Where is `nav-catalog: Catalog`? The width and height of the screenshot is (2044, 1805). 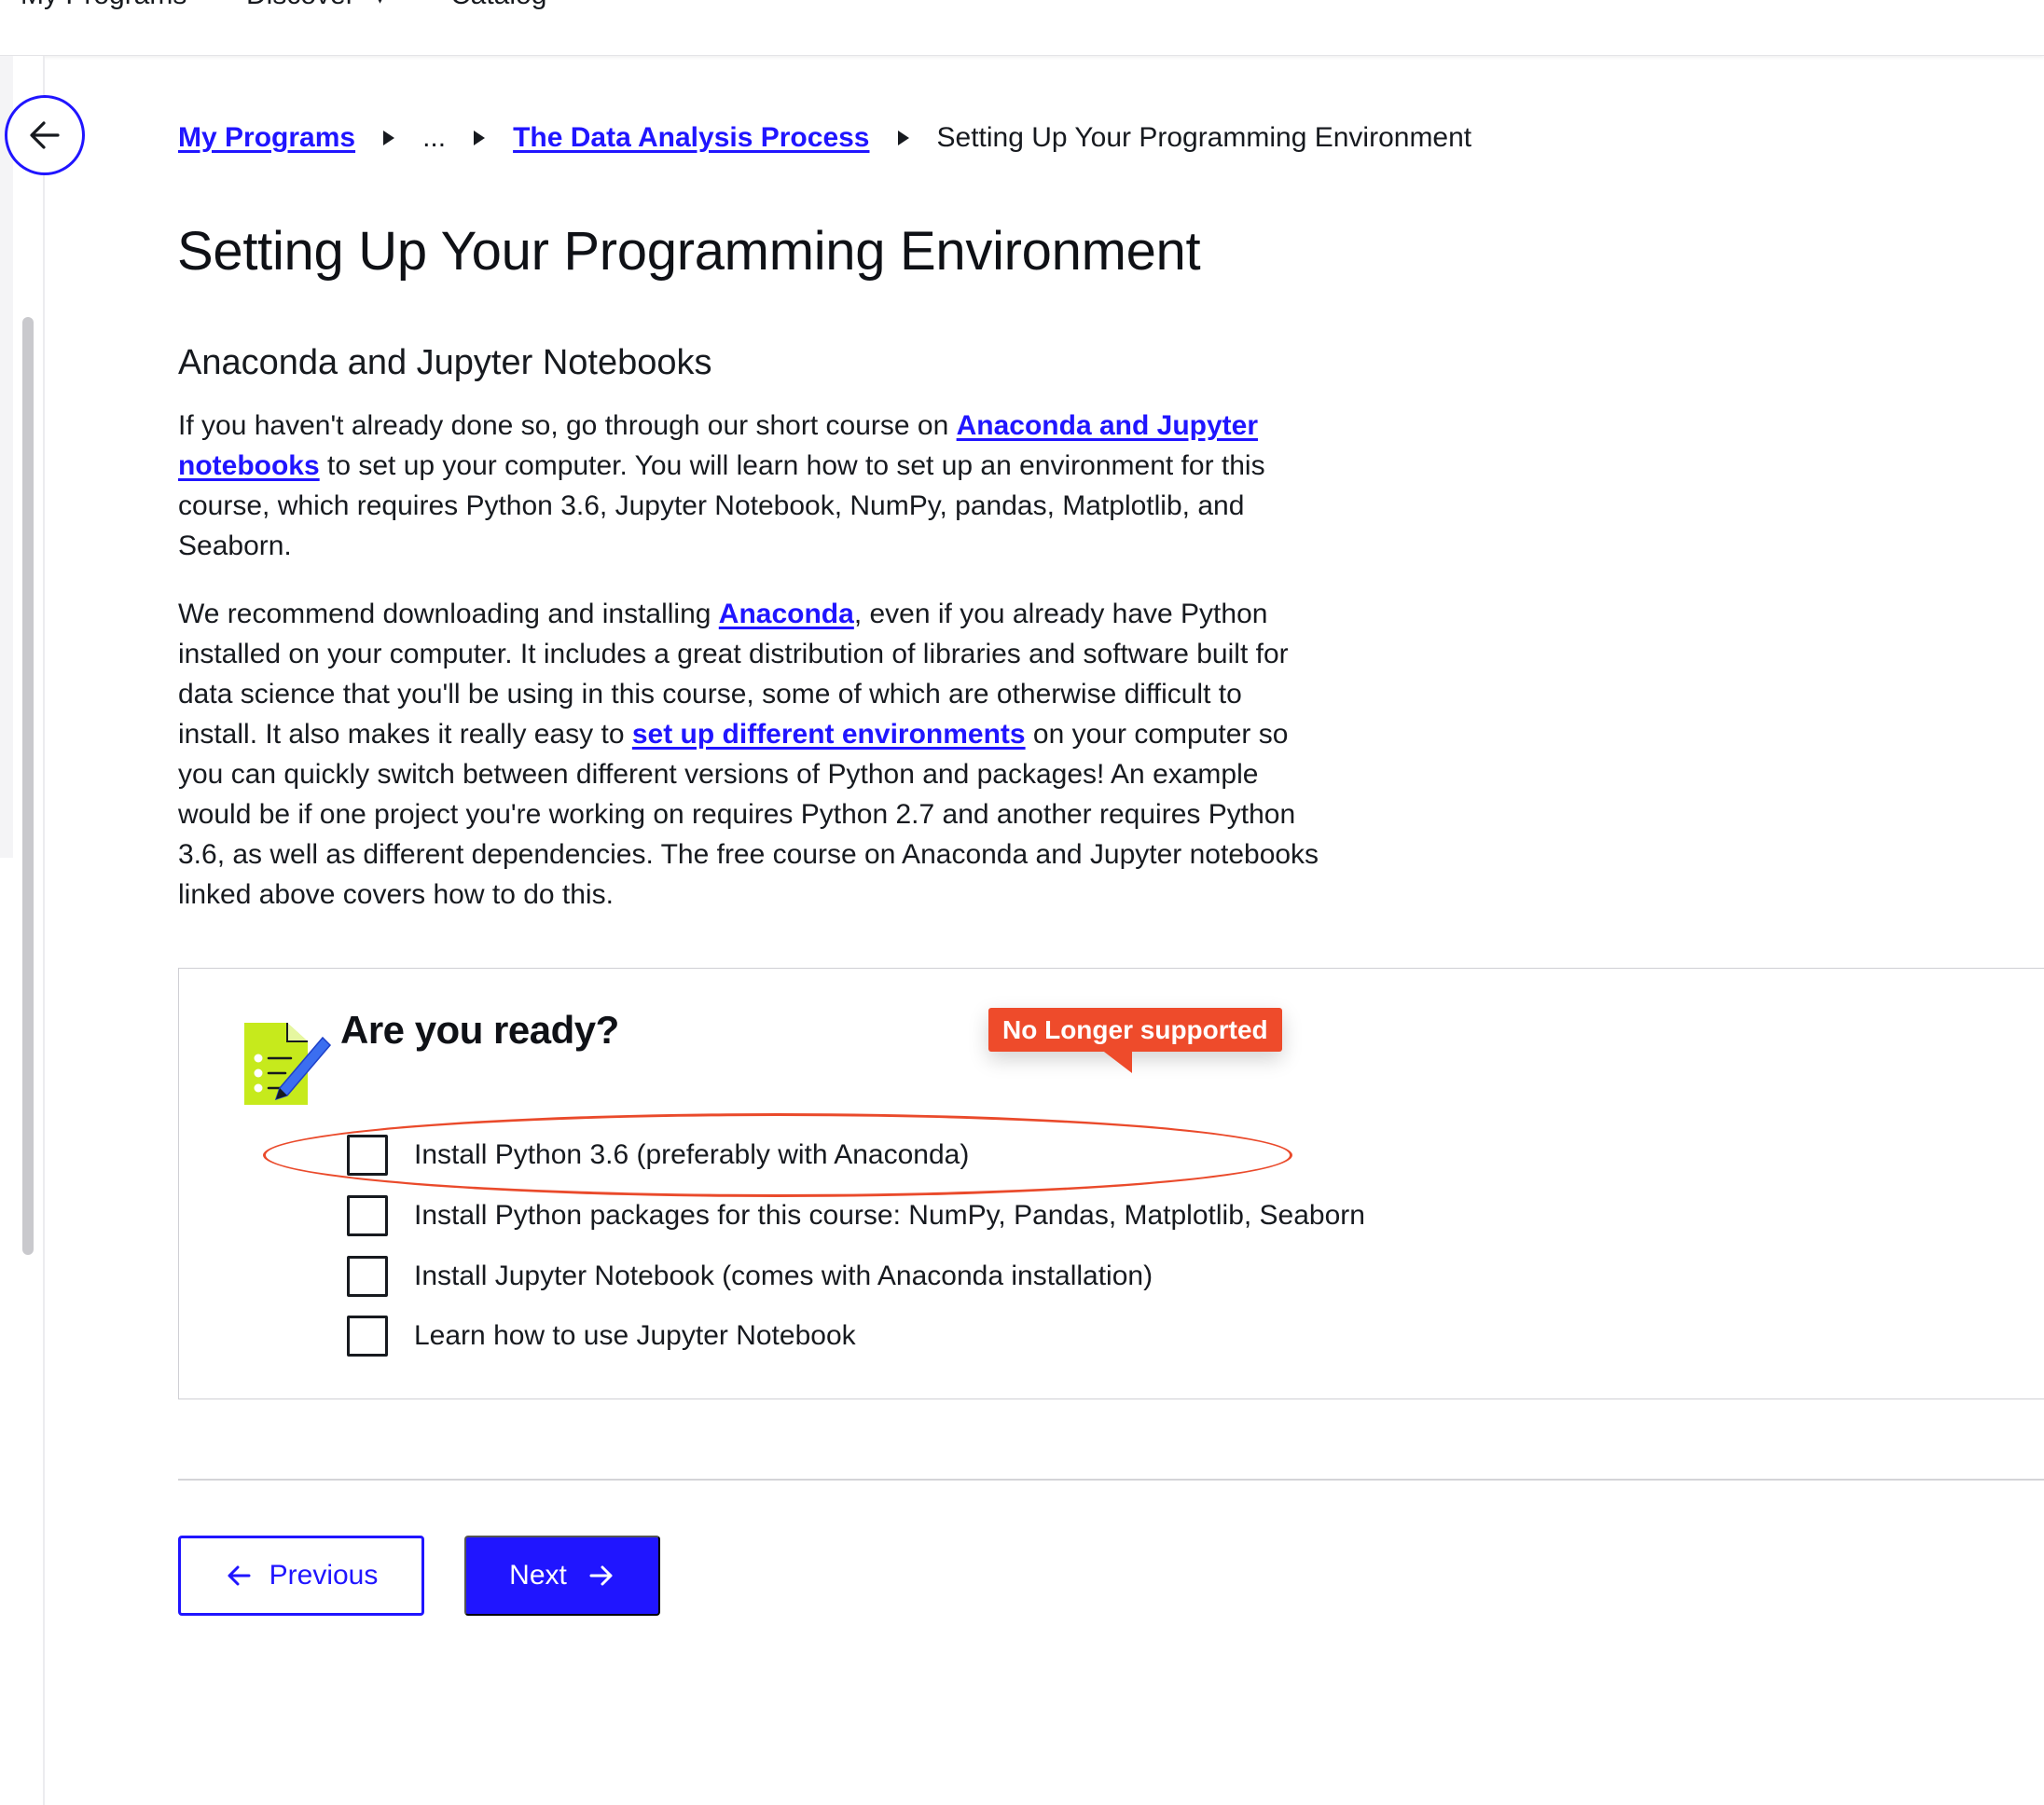 nav-catalog: Catalog is located at coordinates (498, 6).